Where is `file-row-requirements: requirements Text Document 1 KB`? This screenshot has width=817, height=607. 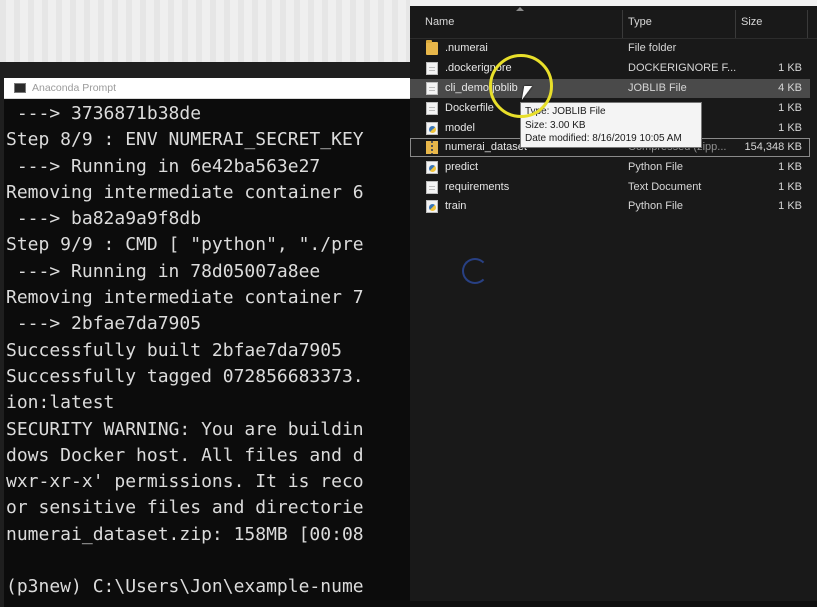
file-row-requirements: requirements Text Document 1 KB is located at coordinates (610, 187).